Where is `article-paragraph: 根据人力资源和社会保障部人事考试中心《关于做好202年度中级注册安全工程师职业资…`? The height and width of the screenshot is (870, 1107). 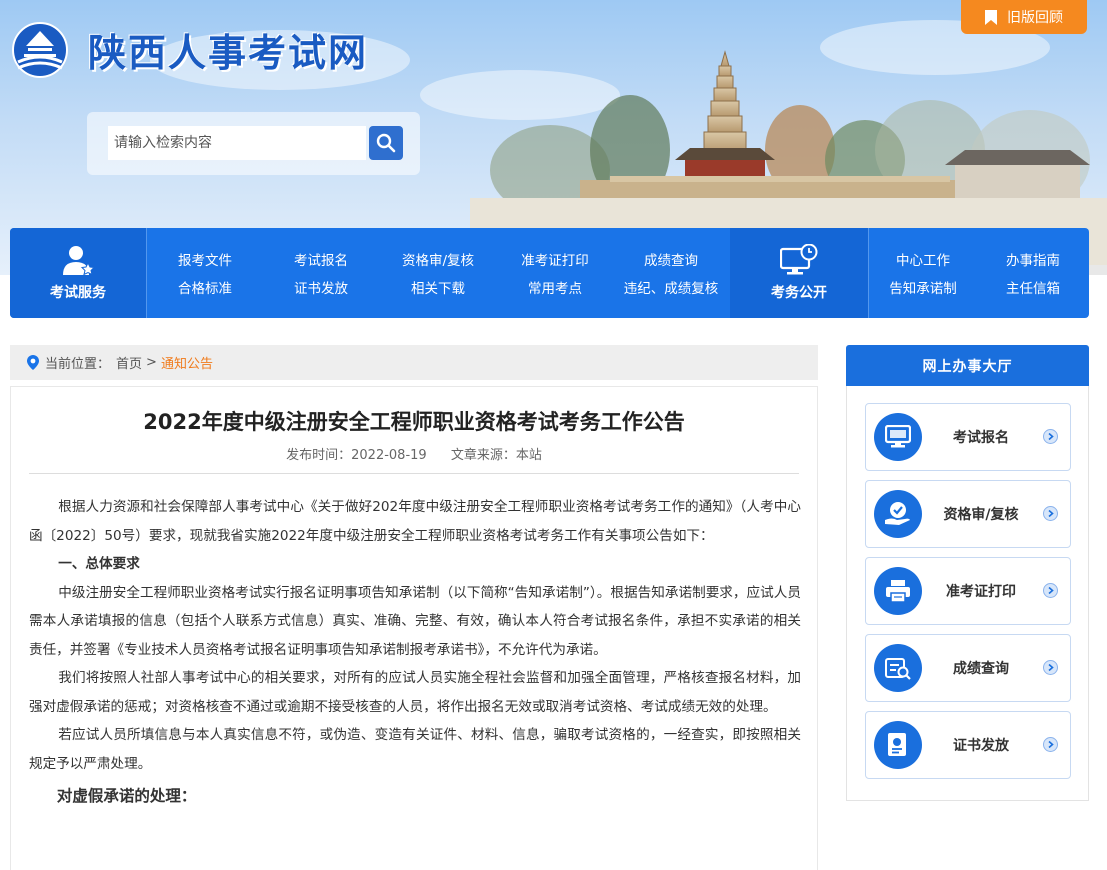
article-paragraph: 根据人力资源和社会保障部人事考试中心《关于做好202年度中级注册安全工程师职业资… is located at coordinates (415, 521).